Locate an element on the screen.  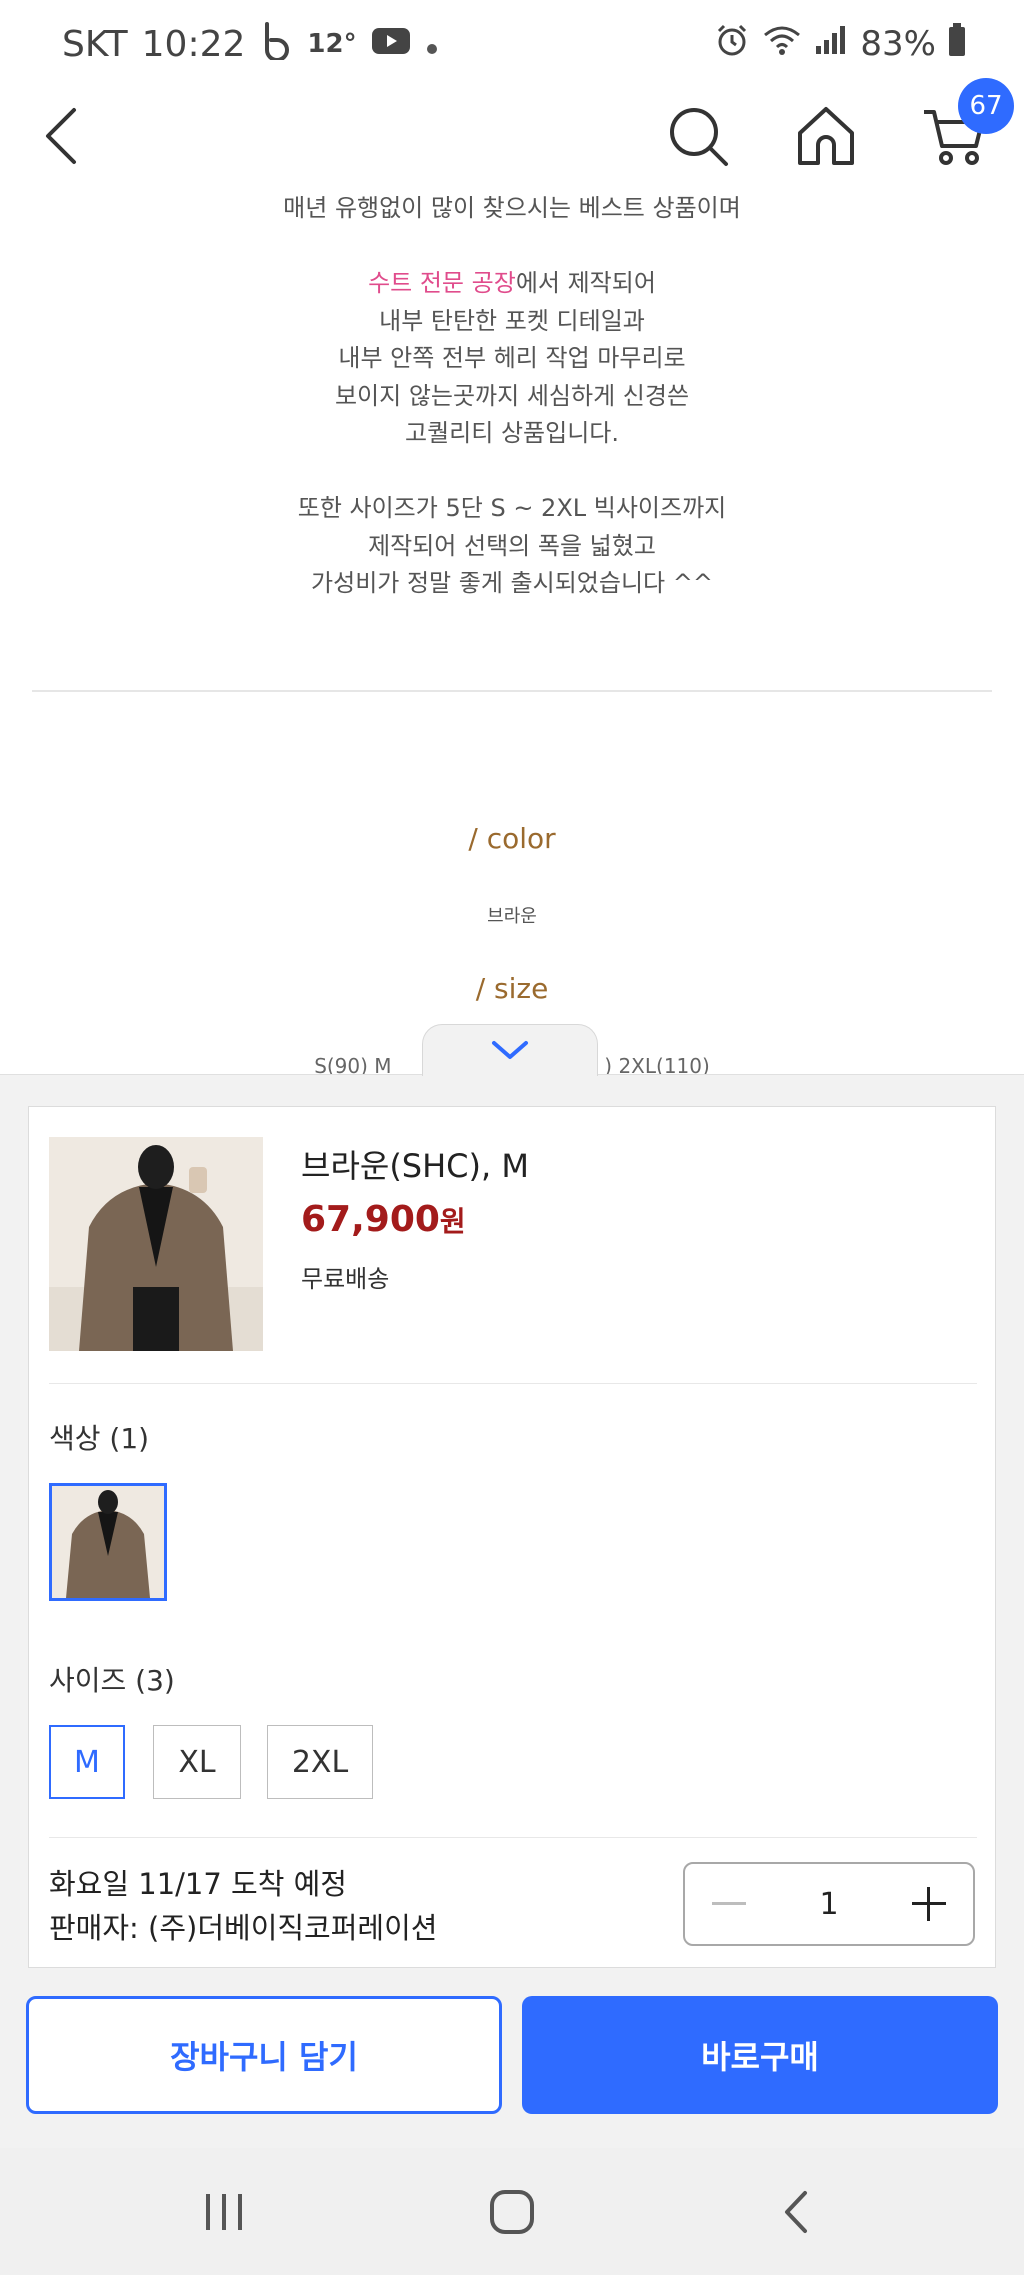
description-line-rest: 에서 제작되어 is located at coordinates (585, 283).